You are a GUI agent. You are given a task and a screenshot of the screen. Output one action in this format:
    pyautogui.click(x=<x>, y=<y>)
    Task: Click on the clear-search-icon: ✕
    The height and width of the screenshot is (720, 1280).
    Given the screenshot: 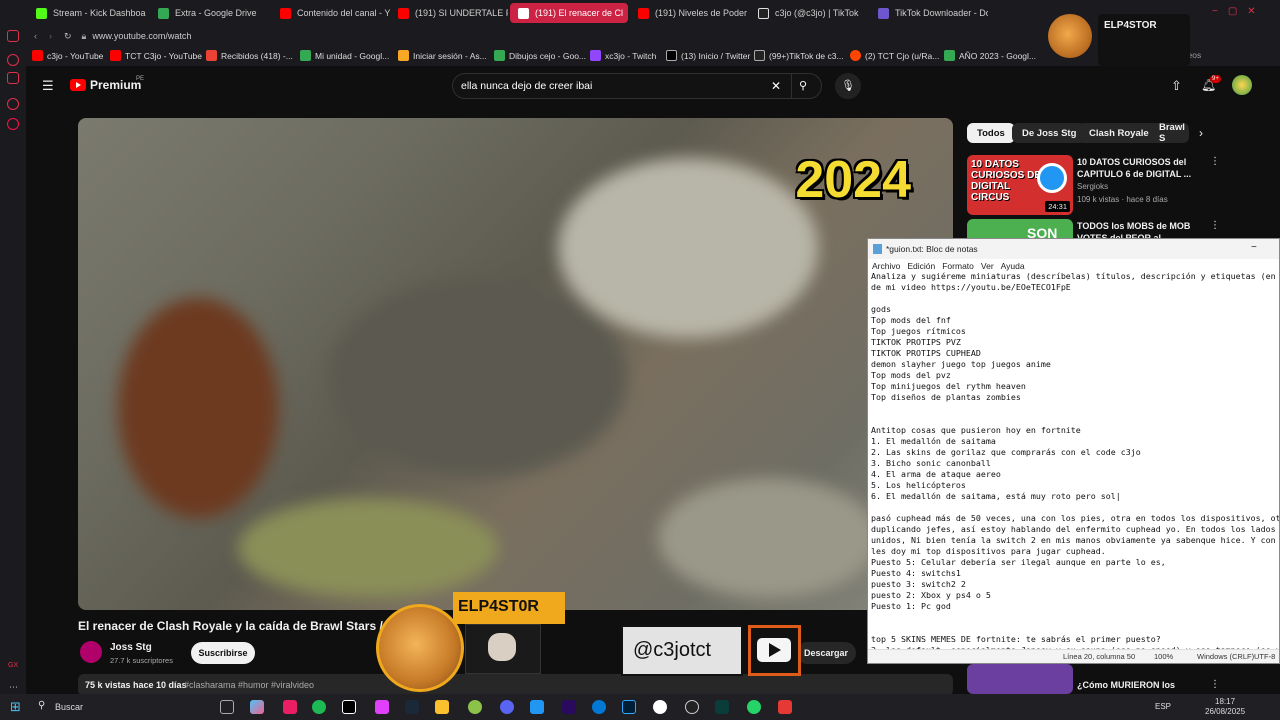 What is the action you would take?
    pyautogui.click(x=776, y=86)
    